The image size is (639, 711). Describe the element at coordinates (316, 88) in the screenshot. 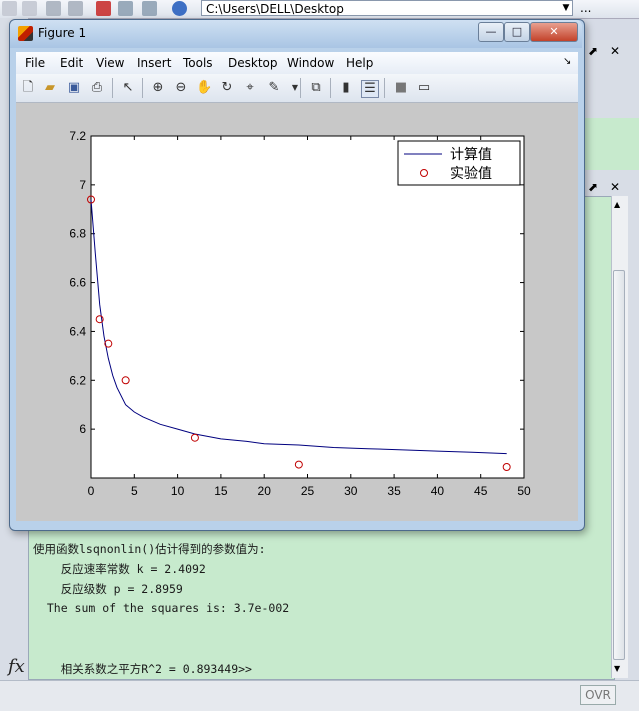

I see `link-plot-icon: ⧉` at that location.